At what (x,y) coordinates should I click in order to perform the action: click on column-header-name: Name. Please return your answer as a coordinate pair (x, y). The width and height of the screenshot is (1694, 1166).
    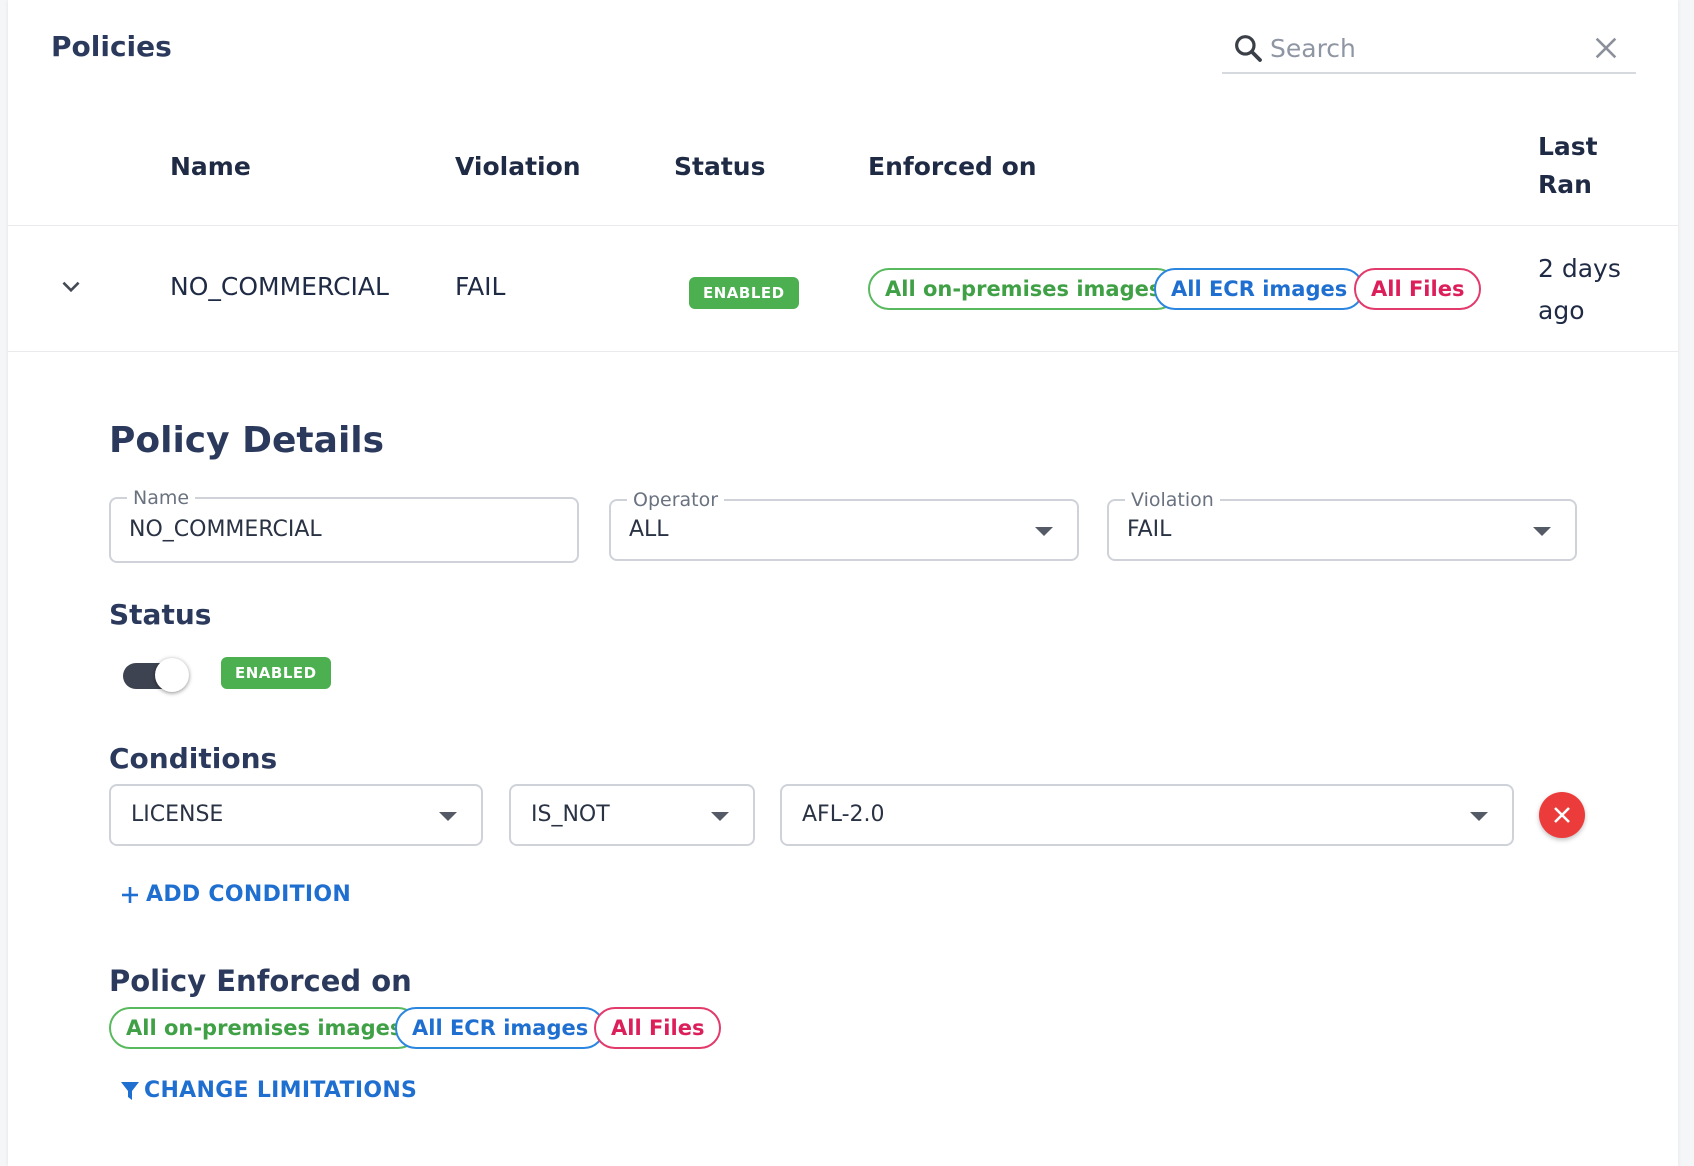
    Looking at the image, I should click on (210, 167).